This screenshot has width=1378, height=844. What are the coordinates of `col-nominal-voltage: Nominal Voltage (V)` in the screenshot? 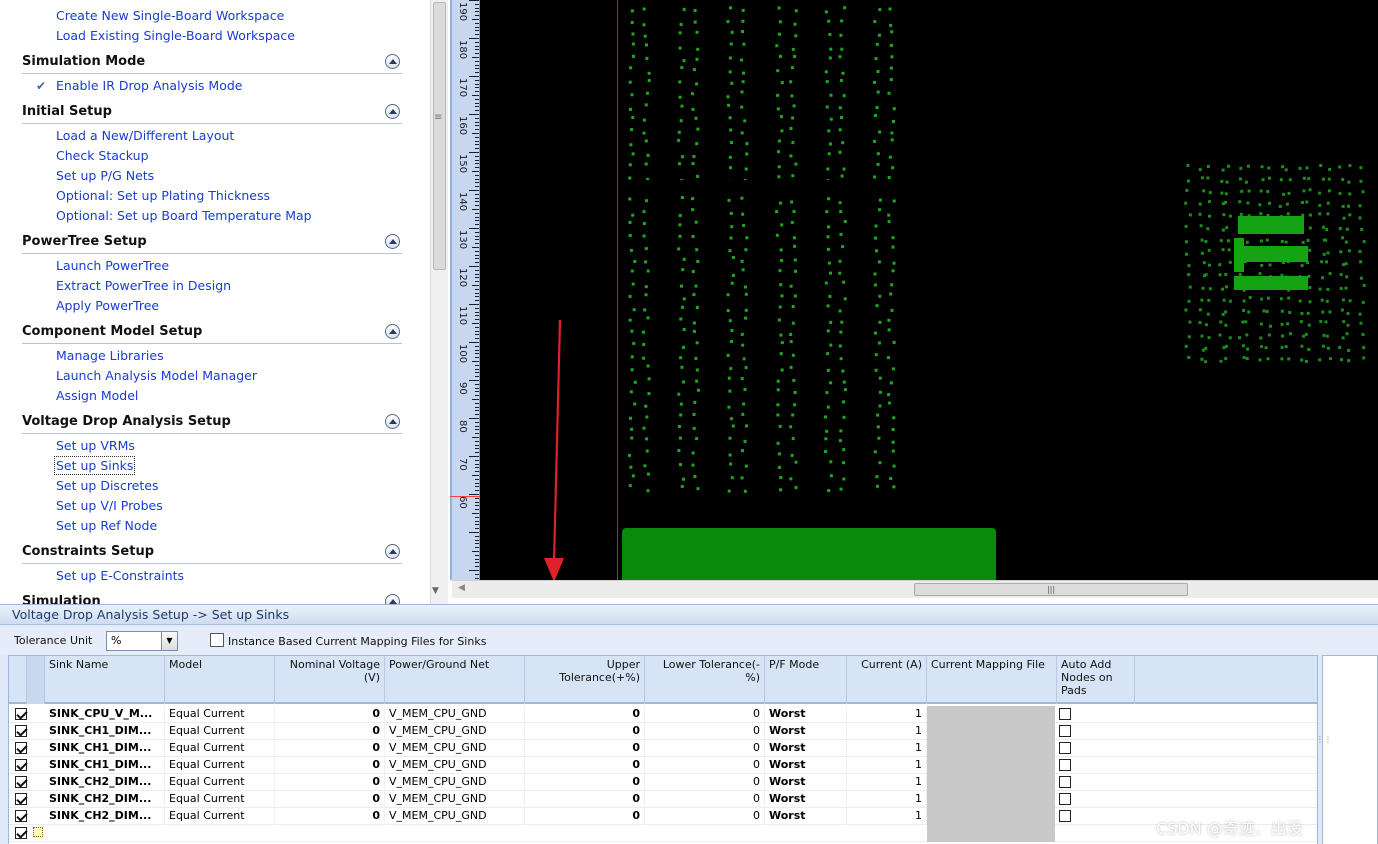 It's located at (330, 680).